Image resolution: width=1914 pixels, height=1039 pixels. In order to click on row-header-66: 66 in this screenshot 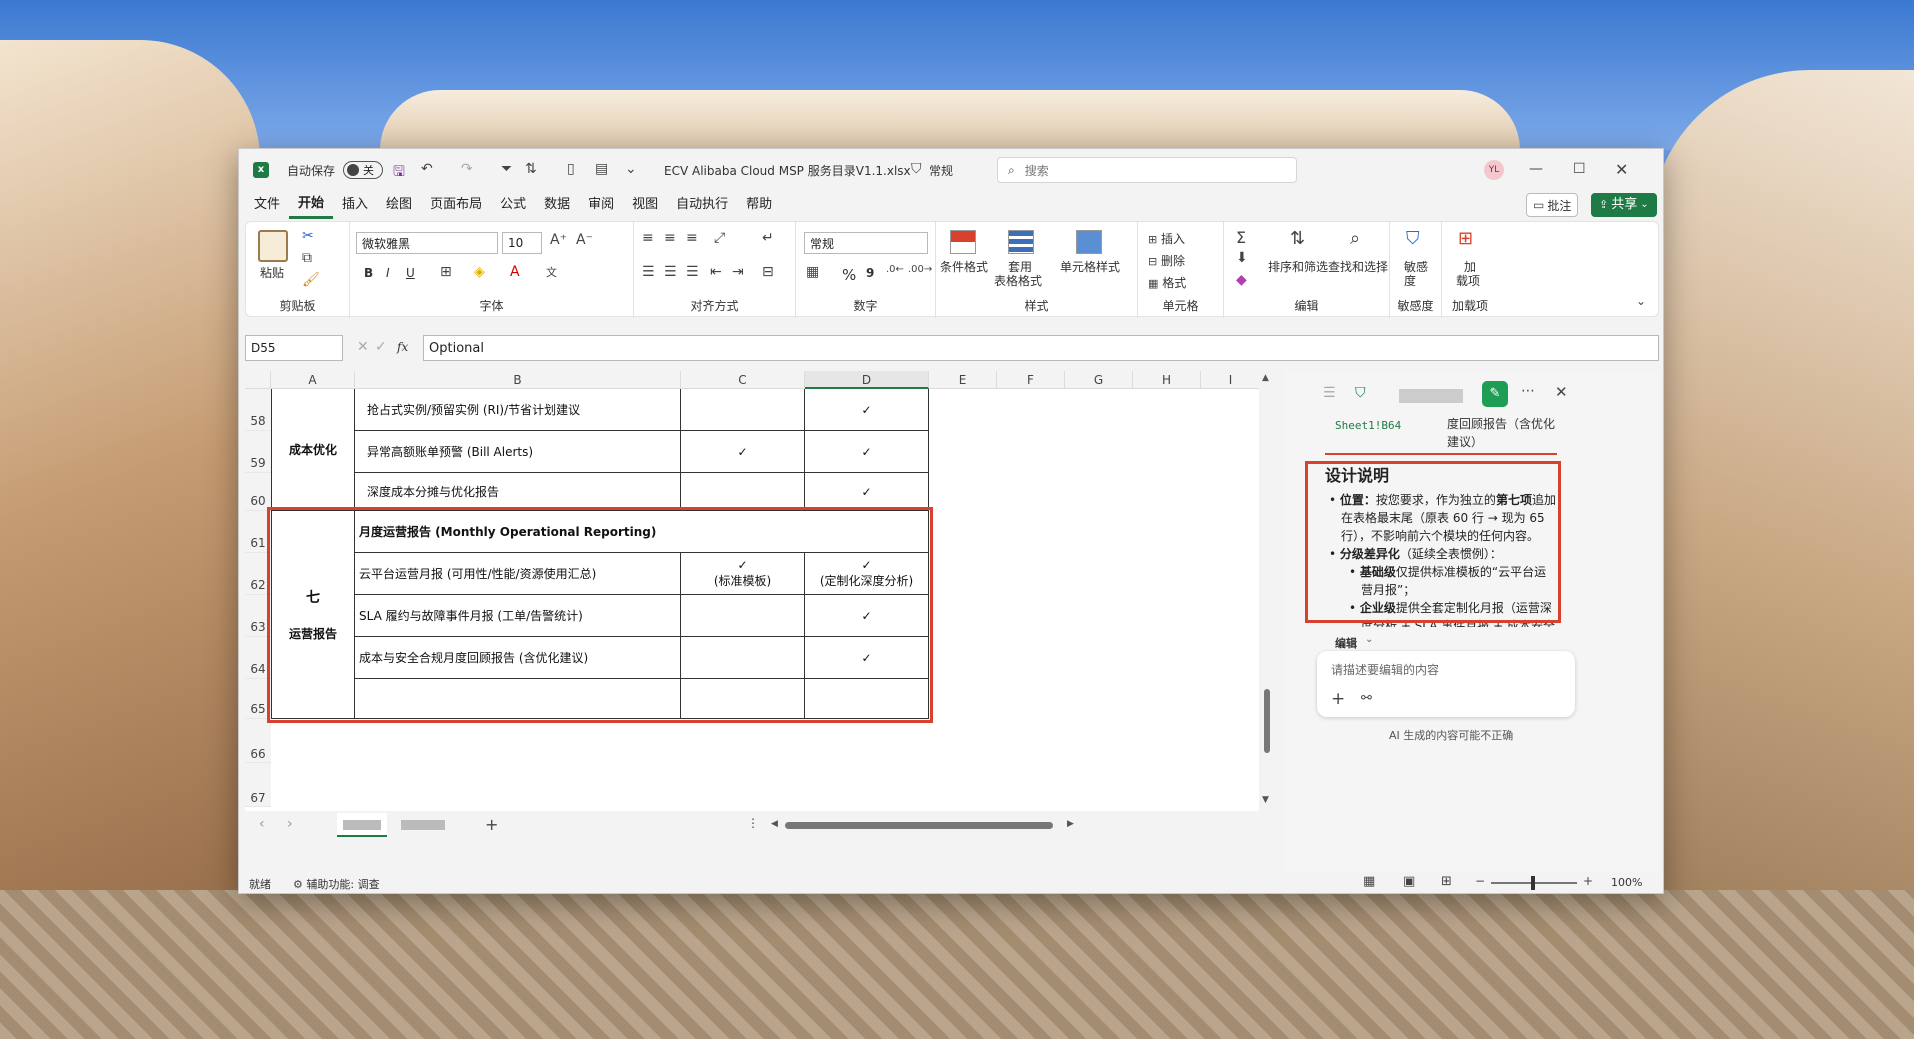, I will do `click(258, 741)`.